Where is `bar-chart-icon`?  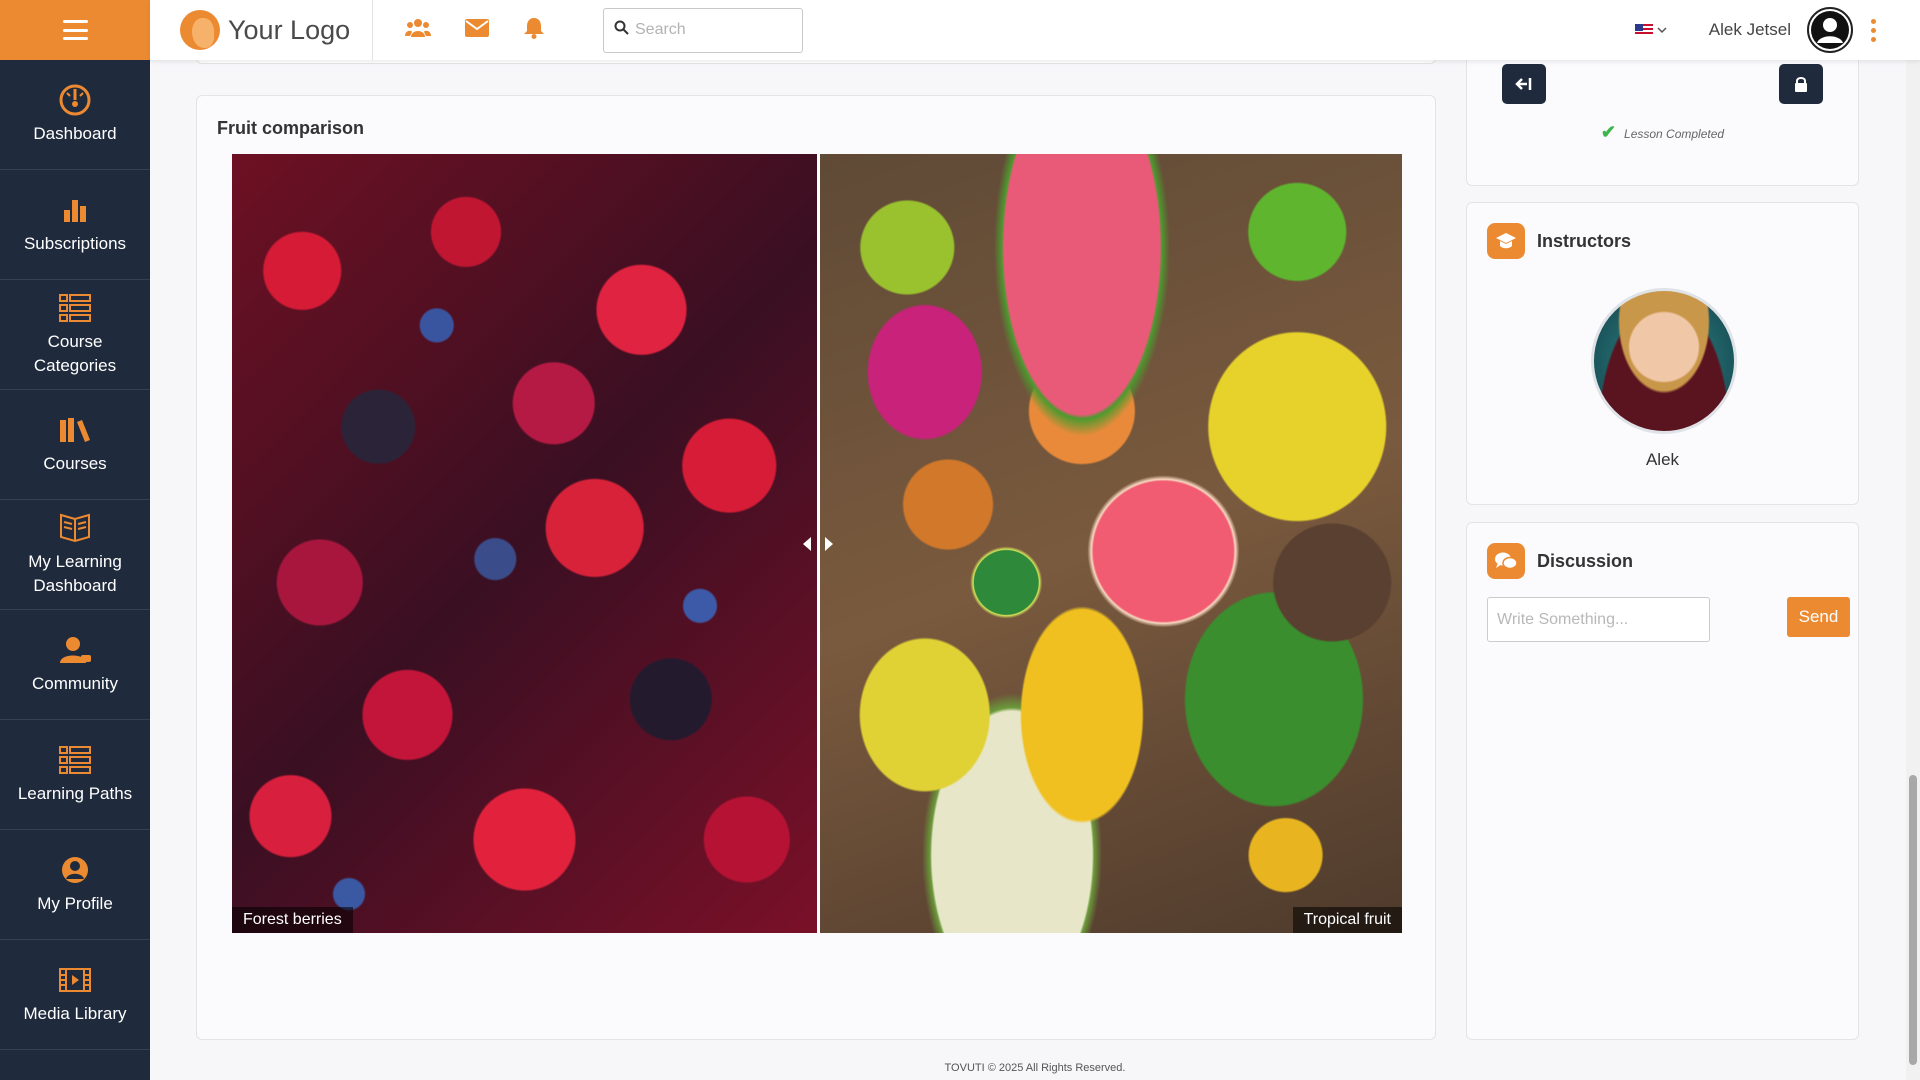
bar-chart-icon is located at coordinates (75, 210).